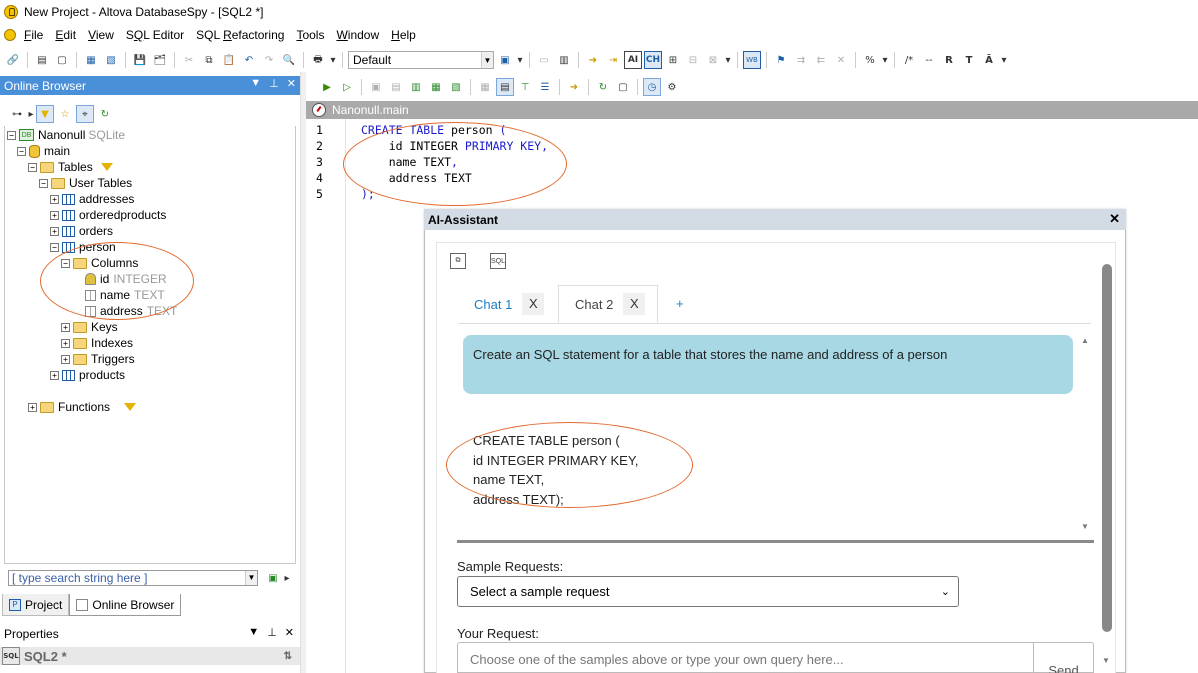  What do you see at coordinates (209, 60) in the screenshot?
I see `copy-icon: ⧉` at bounding box center [209, 60].